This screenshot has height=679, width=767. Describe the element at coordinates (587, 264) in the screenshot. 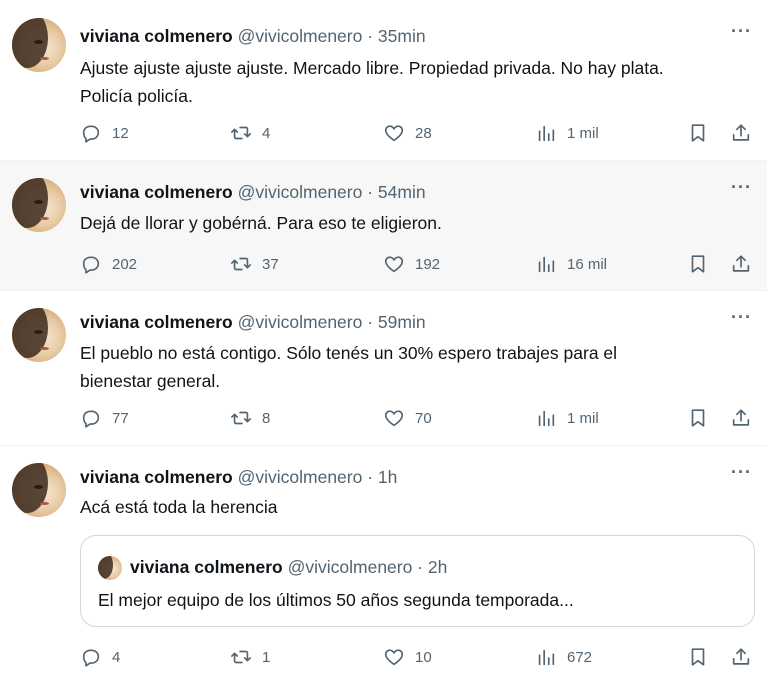

I see `views-count: 16 mil` at that location.